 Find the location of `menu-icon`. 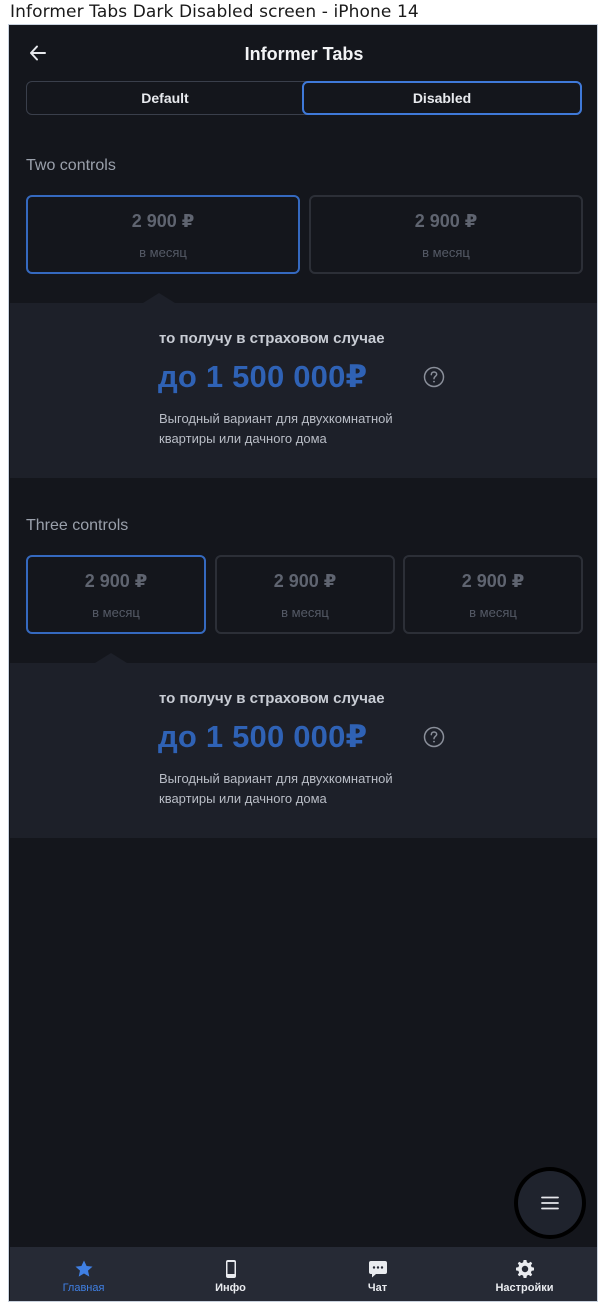

menu-icon is located at coordinates (550, 1203).